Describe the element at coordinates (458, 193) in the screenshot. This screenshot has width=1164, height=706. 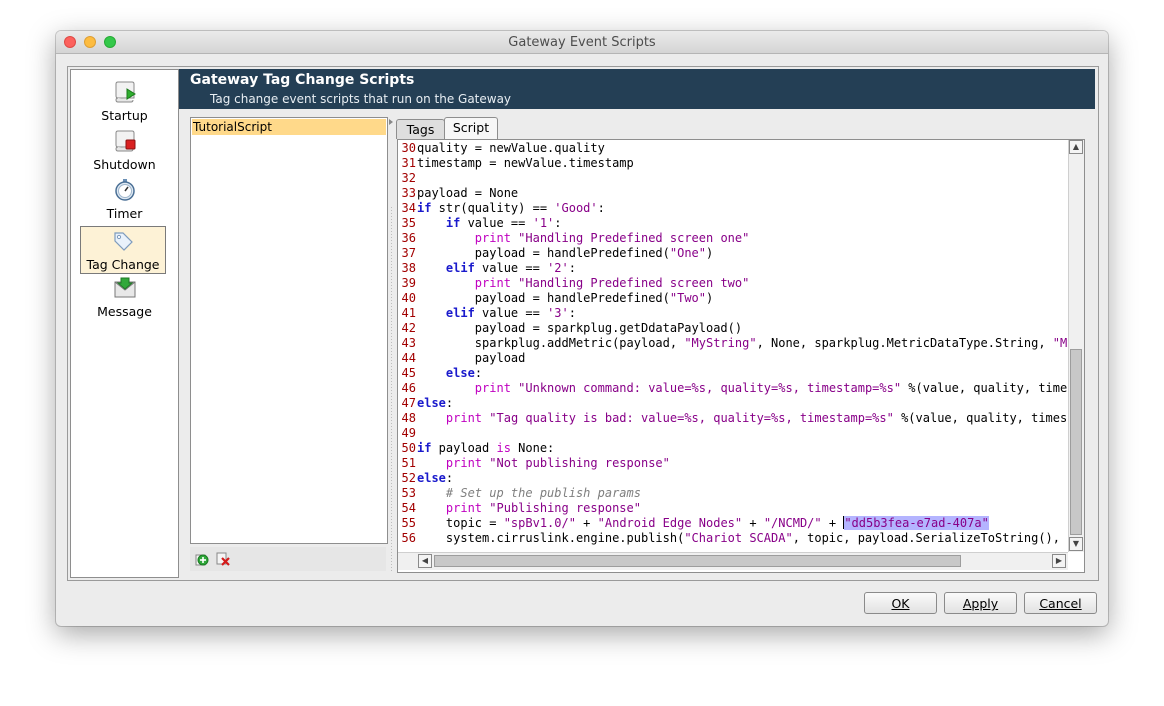
I see `code-line: 33payload = None` at that location.